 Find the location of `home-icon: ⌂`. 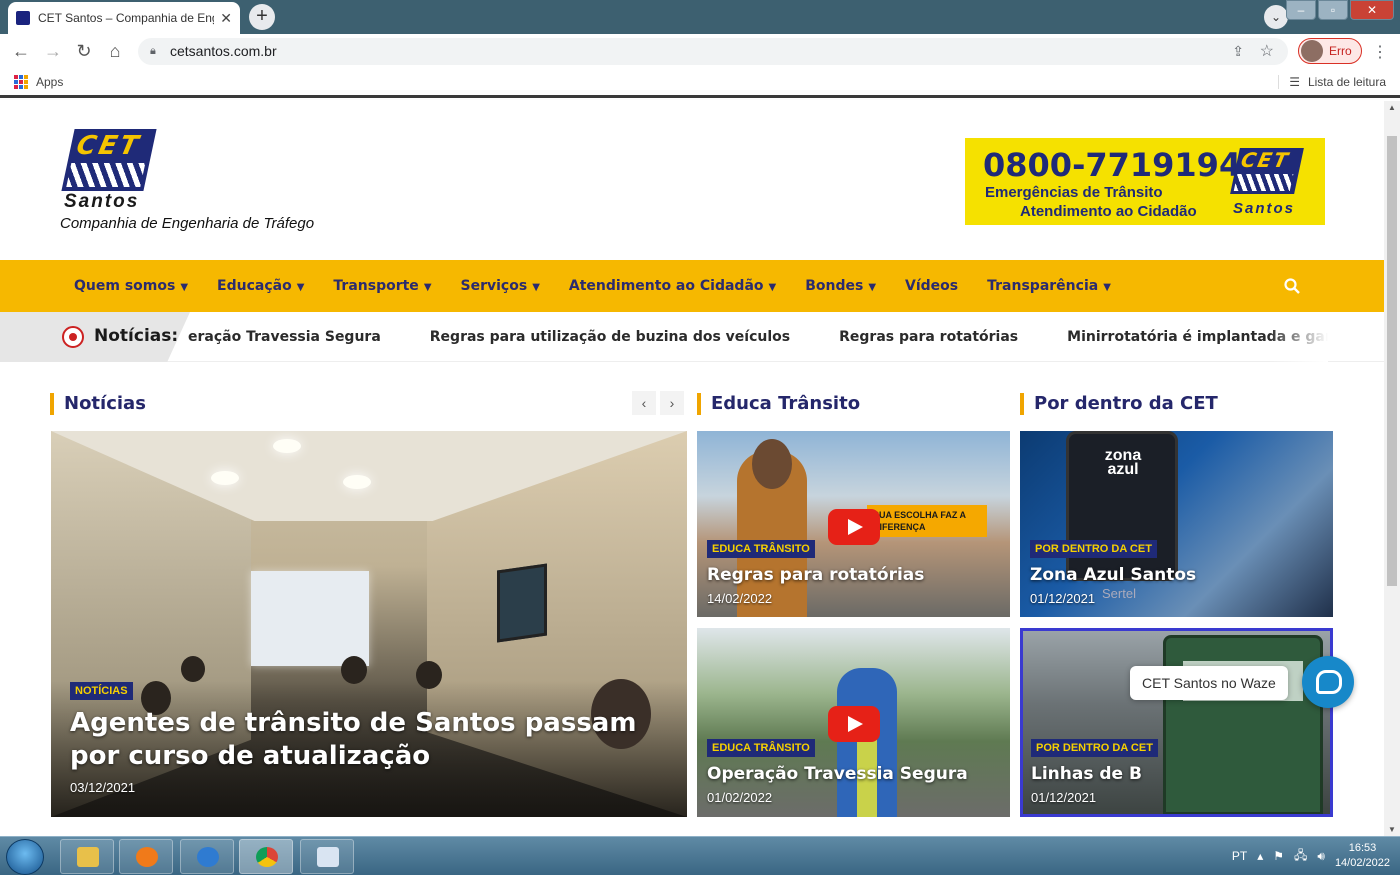

home-icon: ⌂ is located at coordinates (115, 51).